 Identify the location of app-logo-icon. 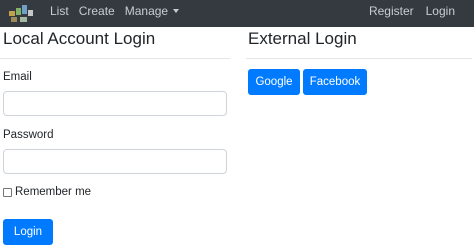
(21, 13).